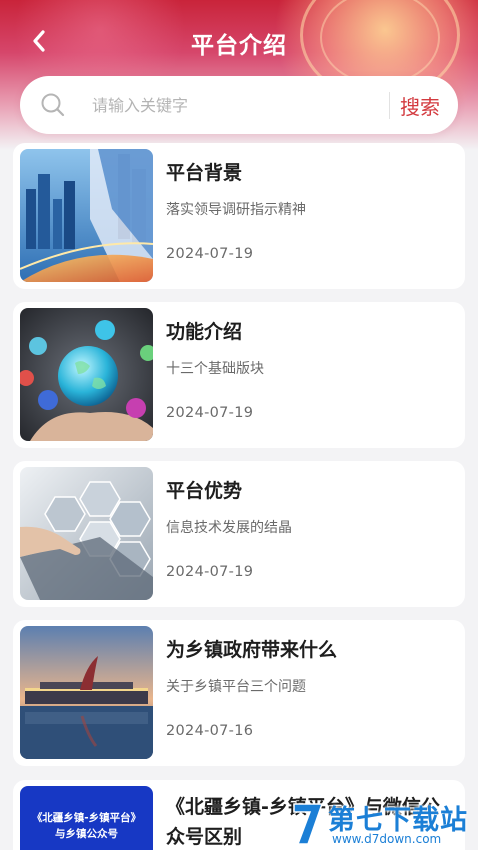 The width and height of the screenshot is (478, 850). Describe the element at coordinates (86, 692) in the screenshot. I see `government-building-image` at that location.